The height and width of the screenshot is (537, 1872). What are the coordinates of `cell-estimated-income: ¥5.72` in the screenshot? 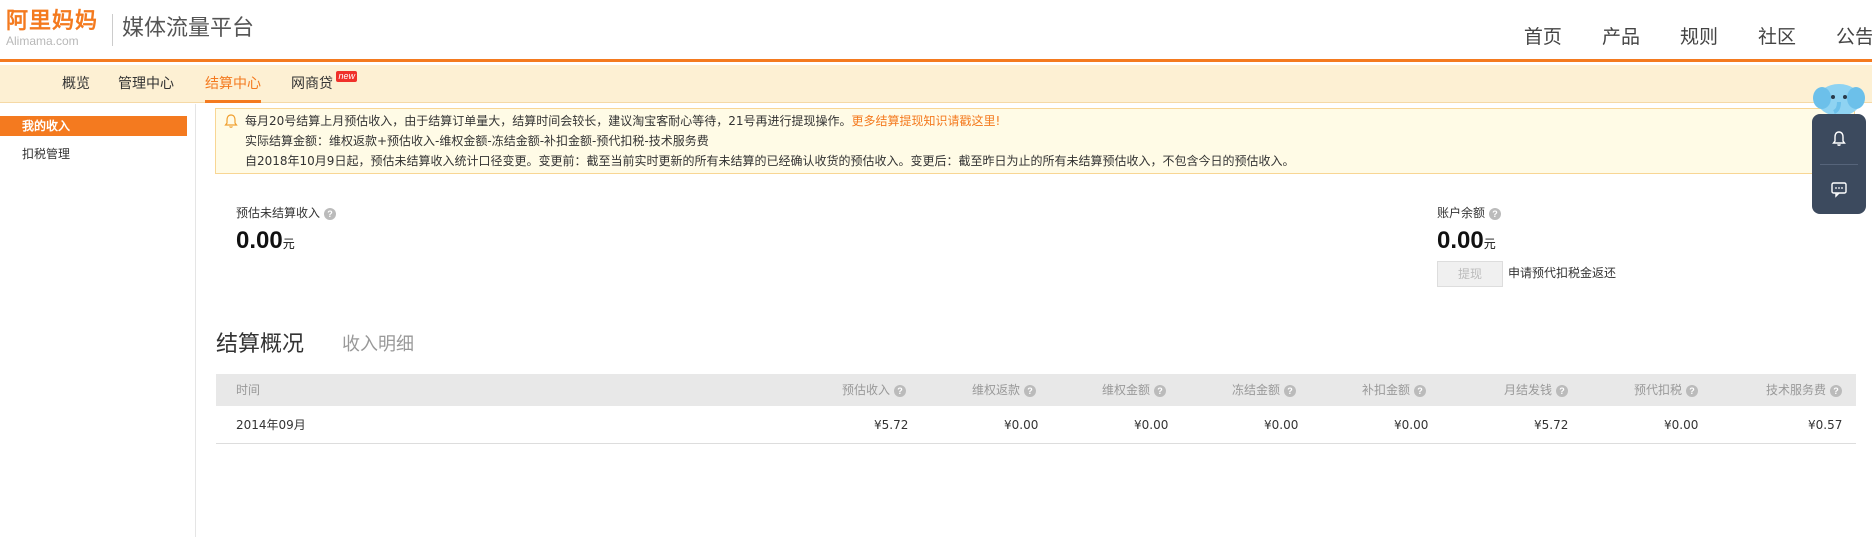 It's located at (891, 425).